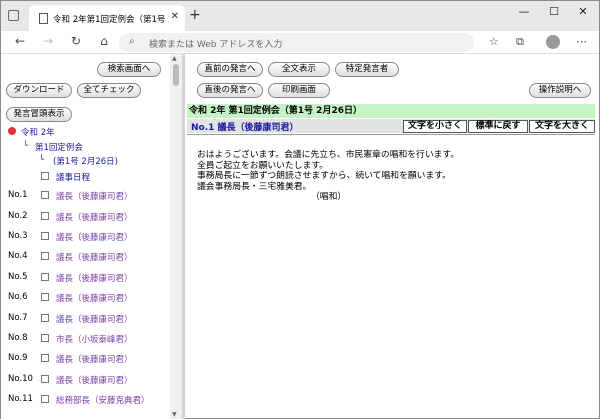 This screenshot has height=419, width=600. What do you see at coordinates (18, 195) in the screenshot?
I see `row-number: No.1` at bounding box center [18, 195].